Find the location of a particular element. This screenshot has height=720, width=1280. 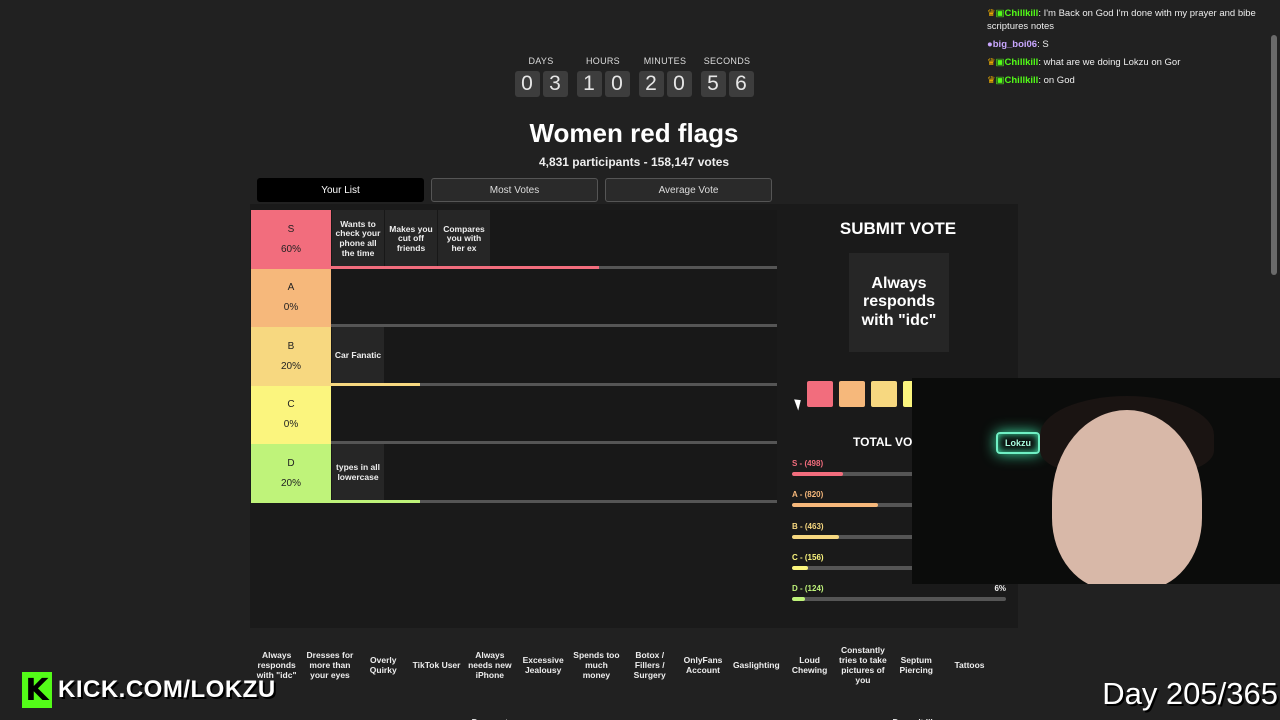

tab-your-list: Your List is located at coordinates (340, 190).